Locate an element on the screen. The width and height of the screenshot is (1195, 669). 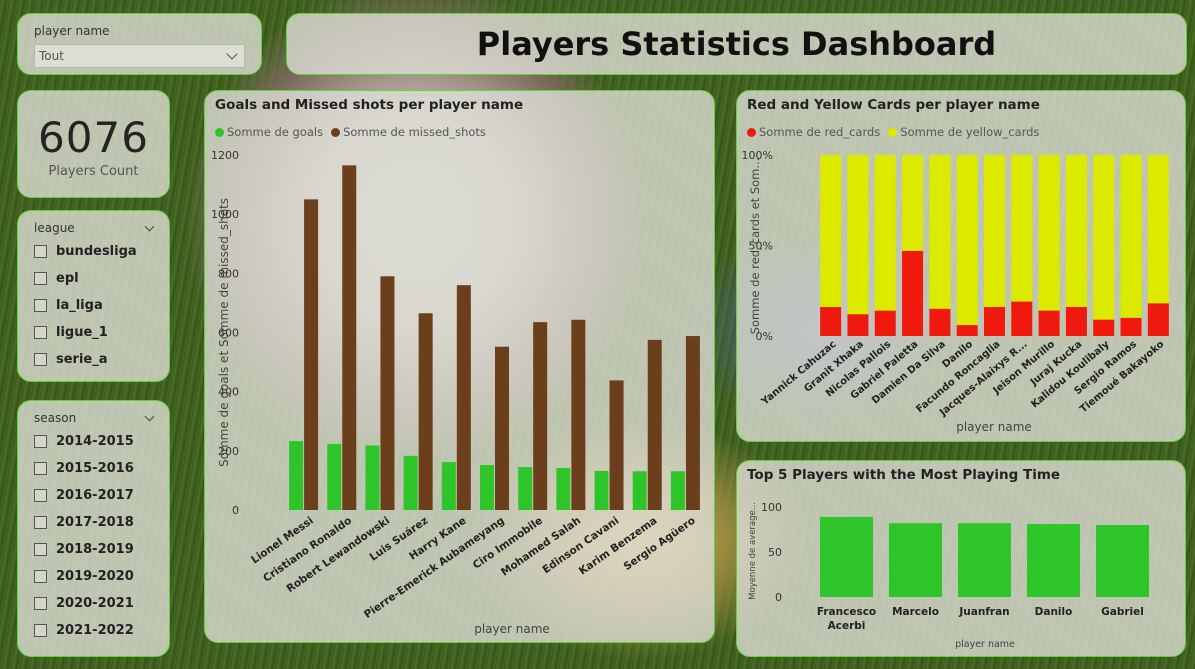
players-count-label: Players Count is located at coordinates (93, 171).